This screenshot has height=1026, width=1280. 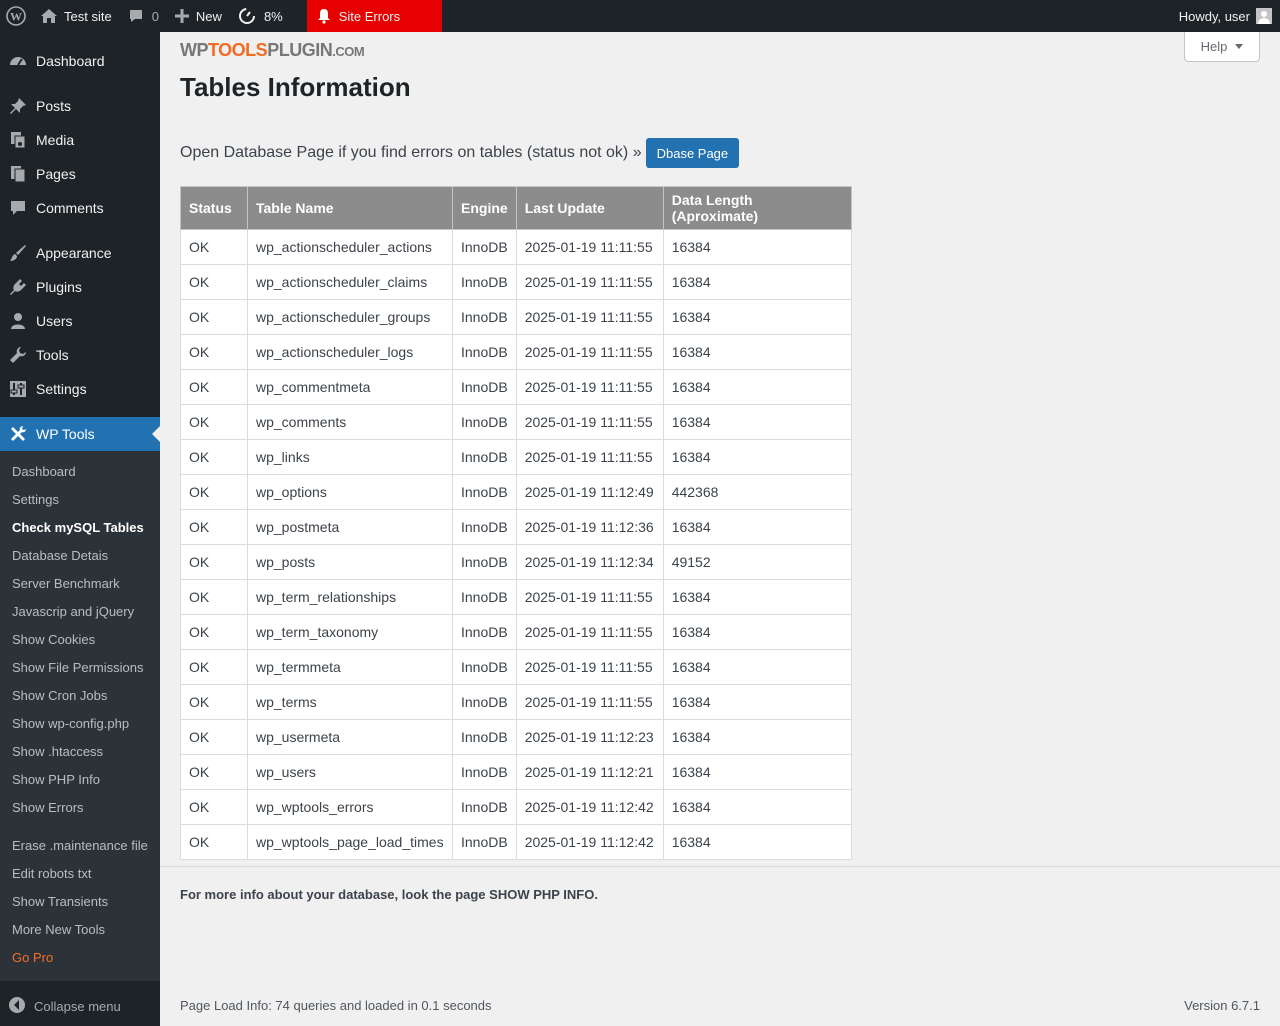 I want to click on table-name-cell: wp_termmeta, so click(x=350, y=667).